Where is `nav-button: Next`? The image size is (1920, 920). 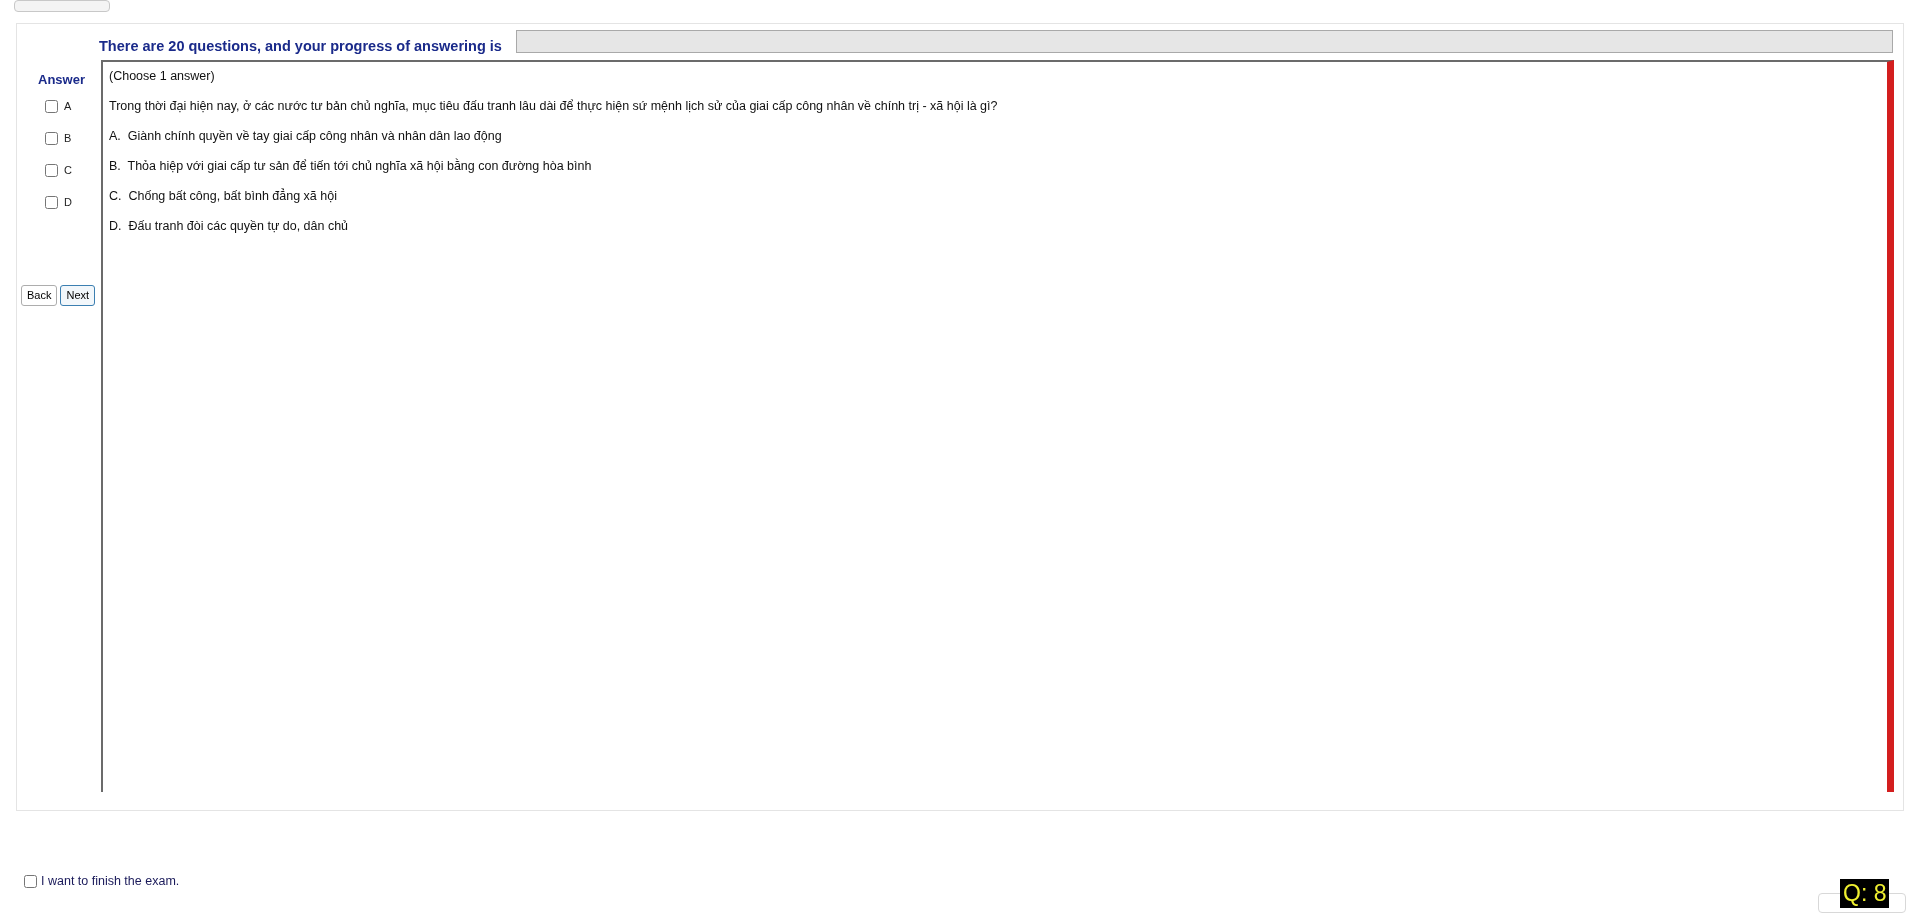 nav-button: Next is located at coordinates (78, 295).